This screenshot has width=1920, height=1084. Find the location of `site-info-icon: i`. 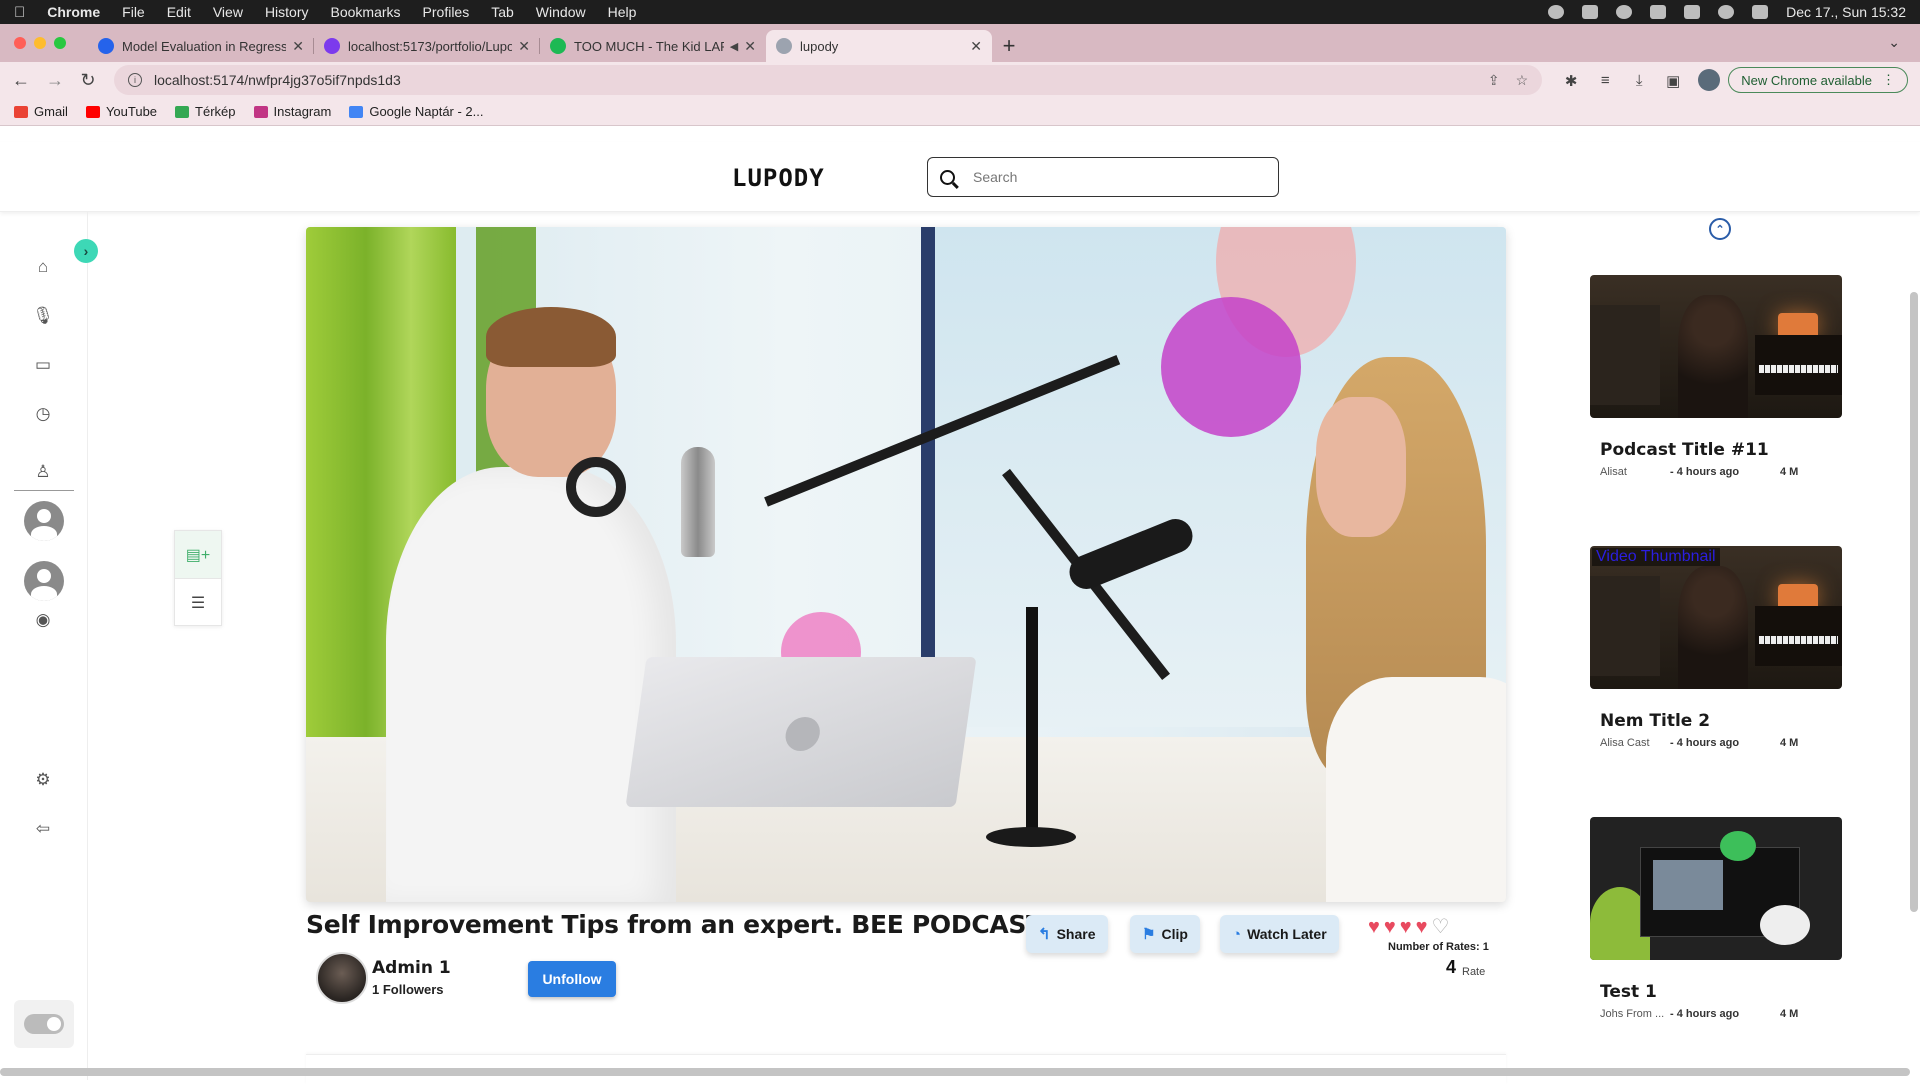

site-info-icon: i is located at coordinates (135, 80).